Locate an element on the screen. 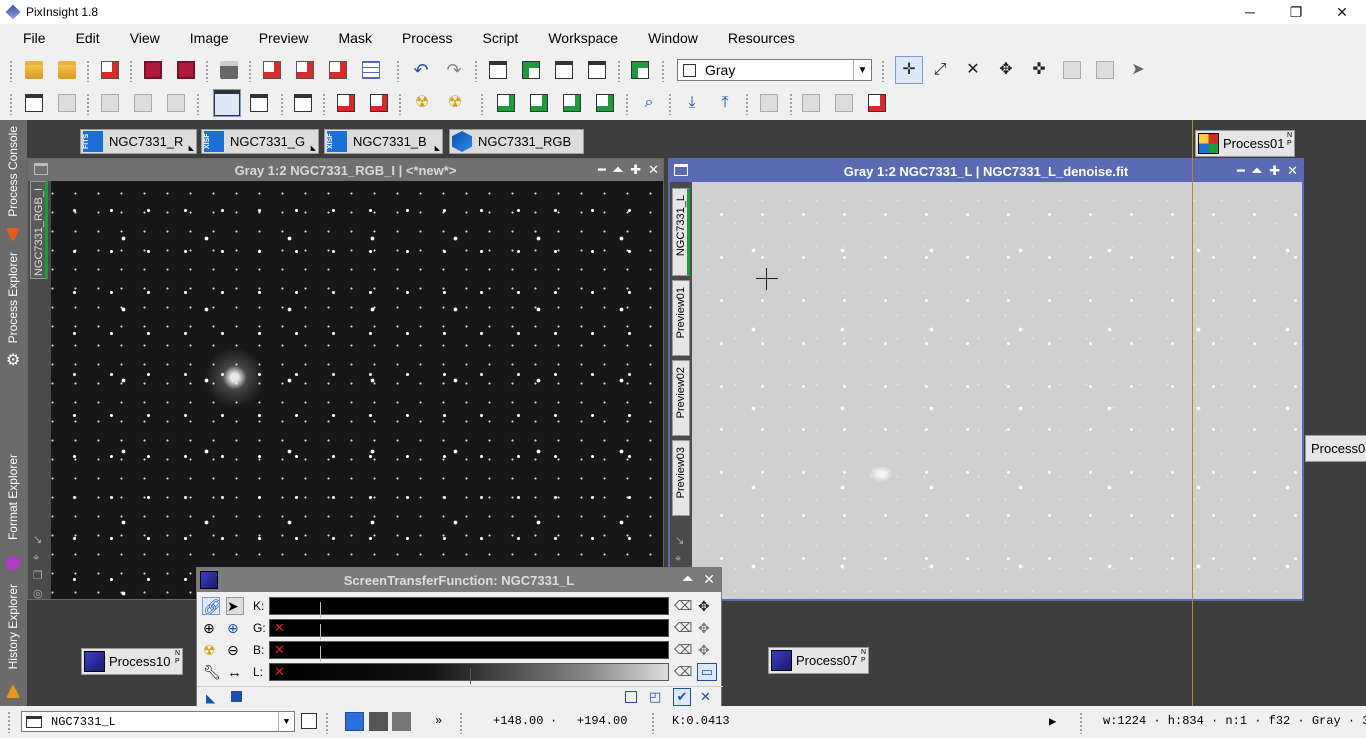  redo-icon: ↷ is located at coordinates (454, 70).